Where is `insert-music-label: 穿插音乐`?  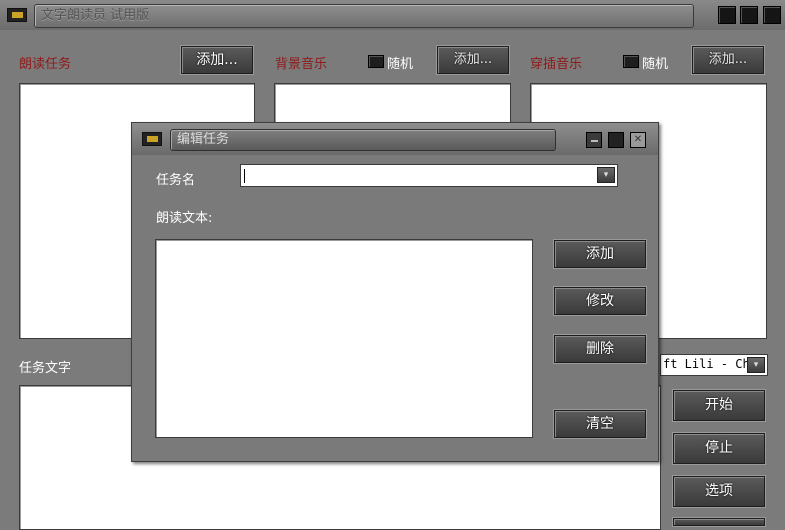 insert-music-label: 穿插音乐 is located at coordinates (556, 64).